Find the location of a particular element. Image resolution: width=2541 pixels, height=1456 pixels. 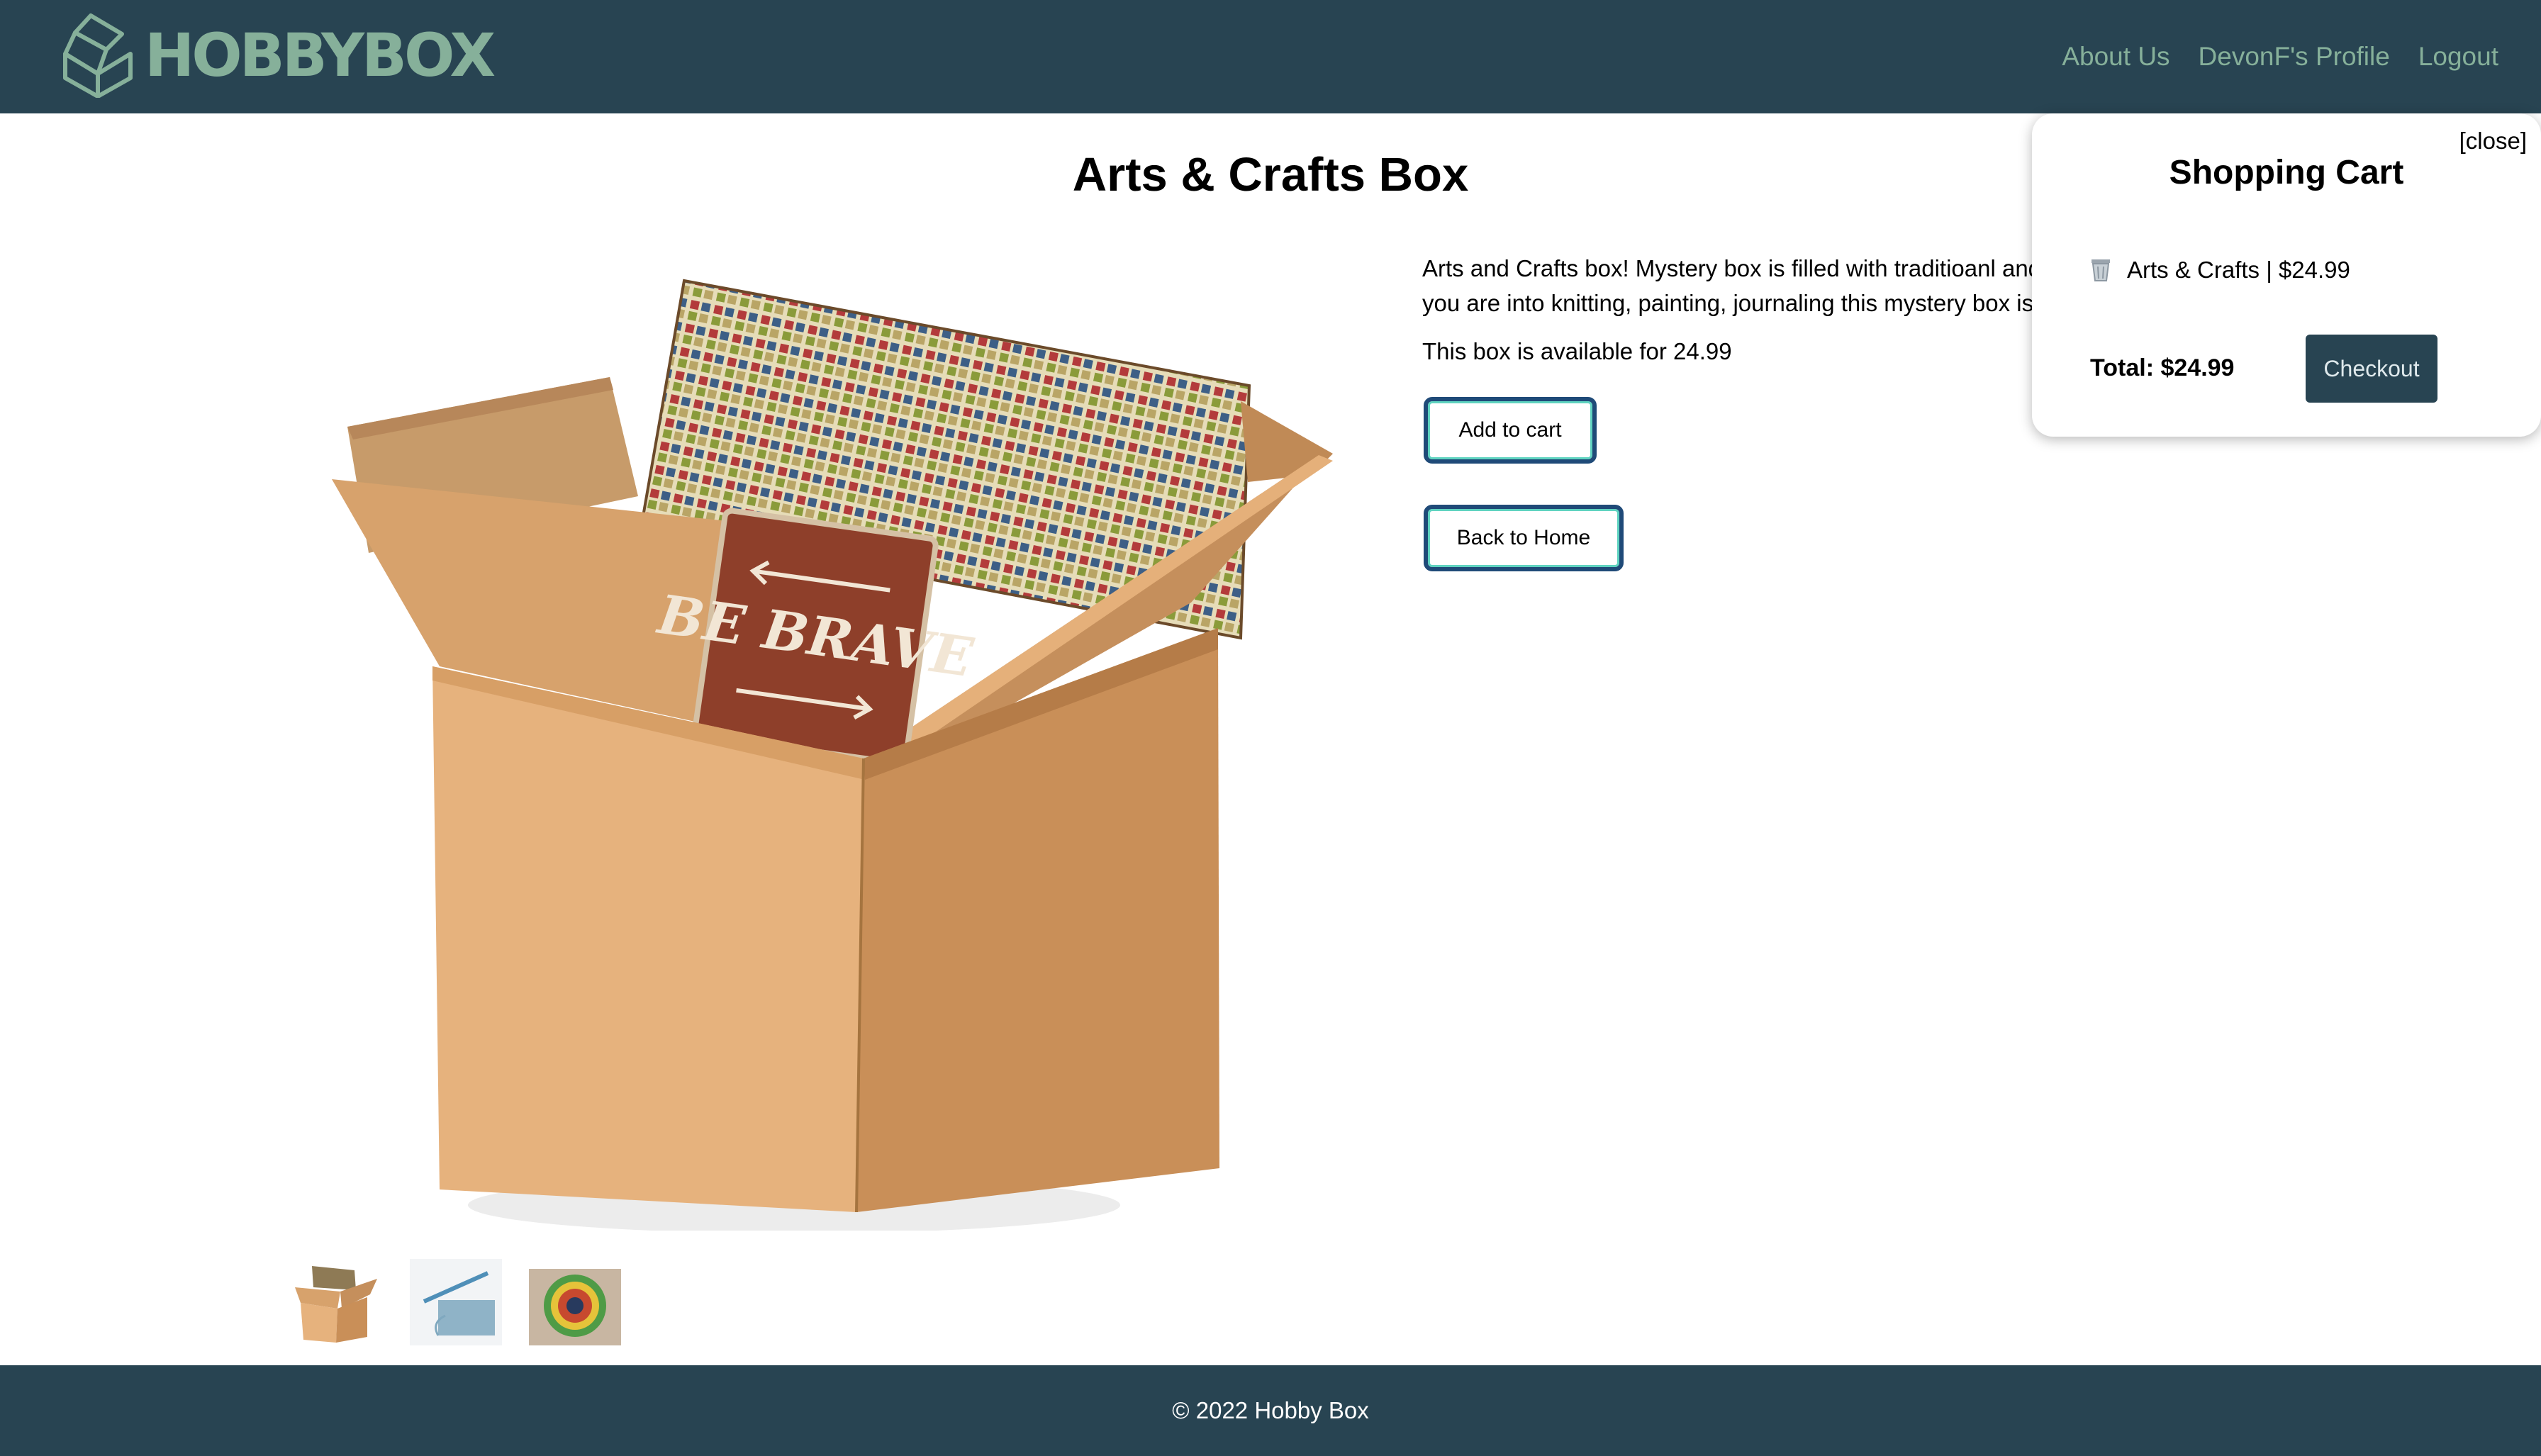

cart-close-button: [close] is located at coordinates (2493, 141).